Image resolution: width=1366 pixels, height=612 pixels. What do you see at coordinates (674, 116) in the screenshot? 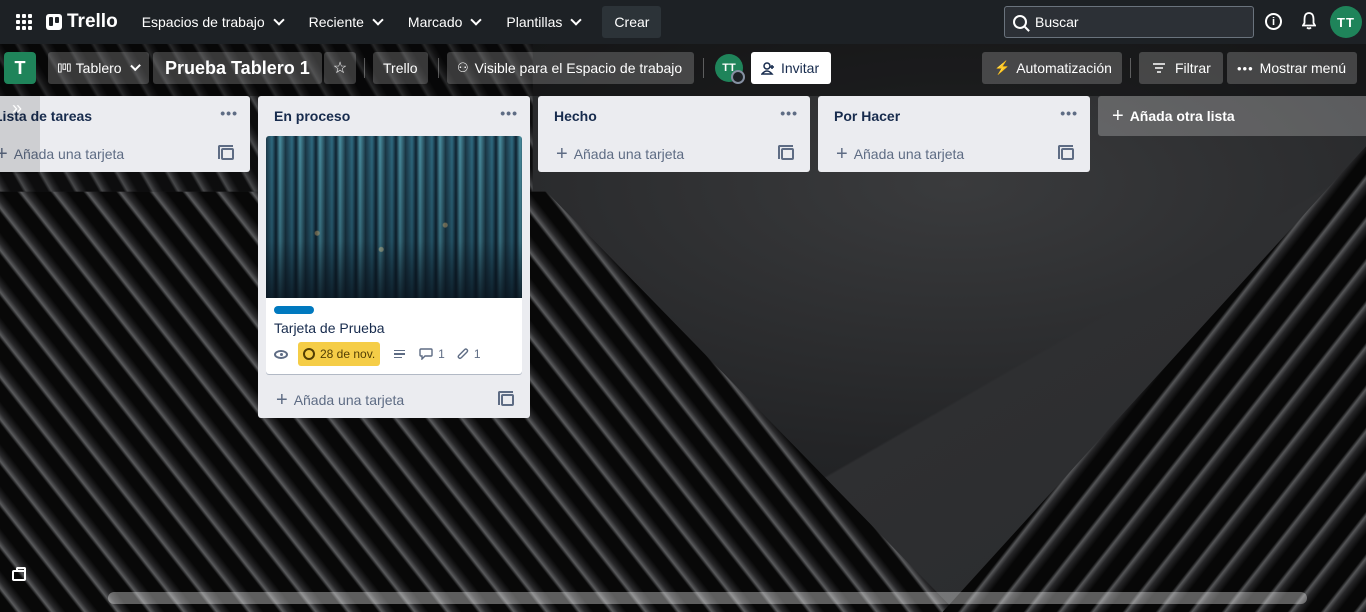
I see `list-header: Hecho •••` at bounding box center [674, 116].